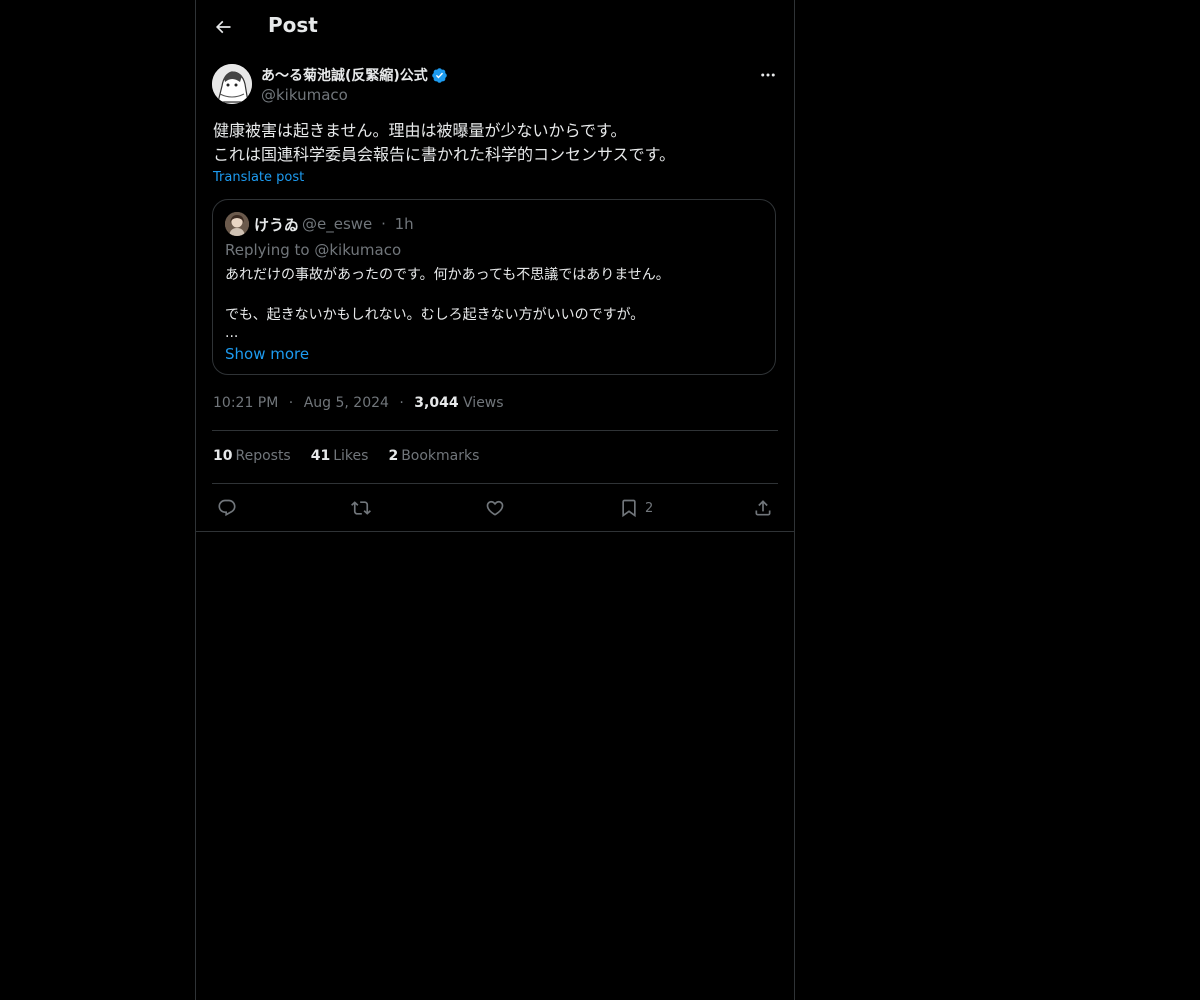 This screenshot has width=1200, height=1000. I want to click on bookmarks-count: 2, so click(393, 456).